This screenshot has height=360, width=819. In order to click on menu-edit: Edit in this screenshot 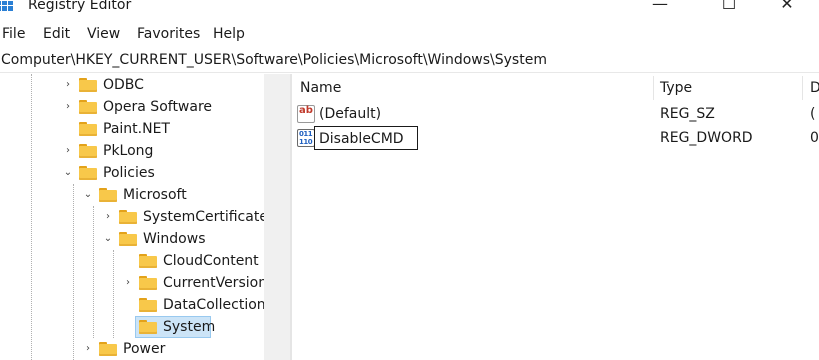, I will do `click(56, 34)`.